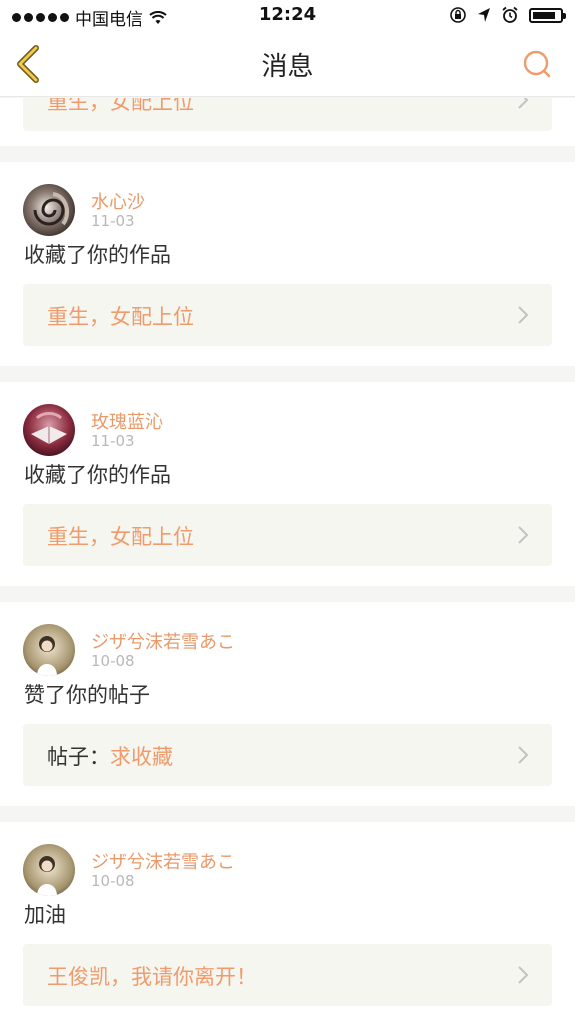 This screenshot has width=575, height=1026. What do you see at coordinates (537, 64) in the screenshot?
I see `search-icon` at bounding box center [537, 64].